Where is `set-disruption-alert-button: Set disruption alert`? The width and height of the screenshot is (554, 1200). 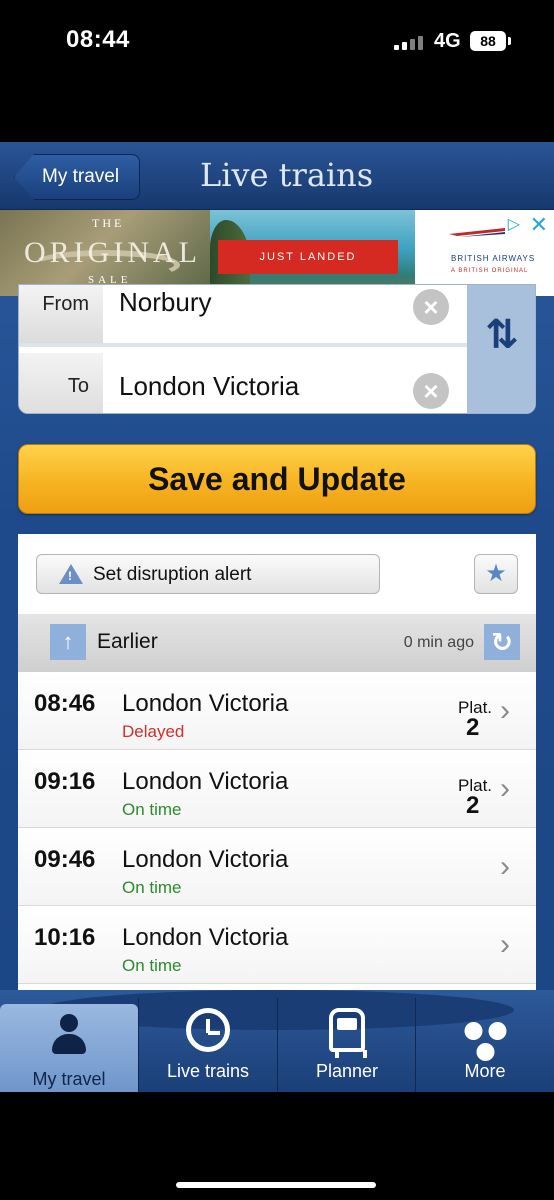 set-disruption-alert-button: Set disruption alert is located at coordinates (208, 574).